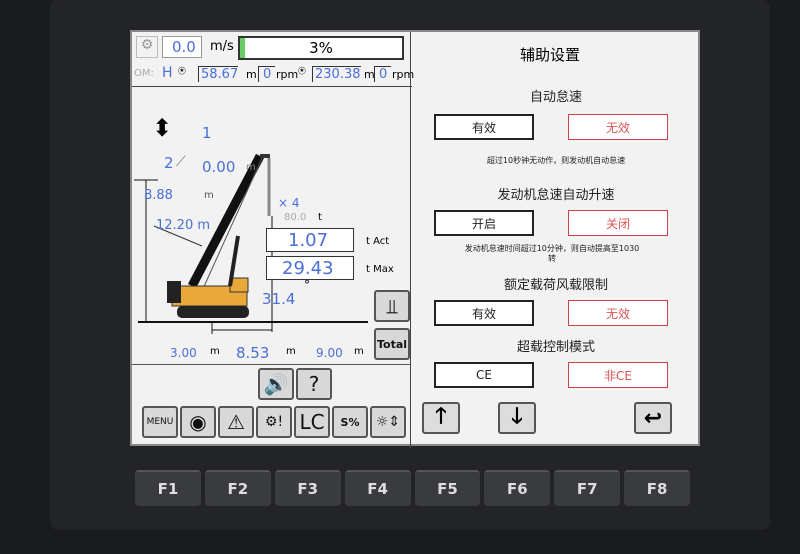 The height and width of the screenshot is (554, 800). Describe the element at coordinates (484, 313) in the screenshot. I see `wind-limit-on: 有效` at that location.